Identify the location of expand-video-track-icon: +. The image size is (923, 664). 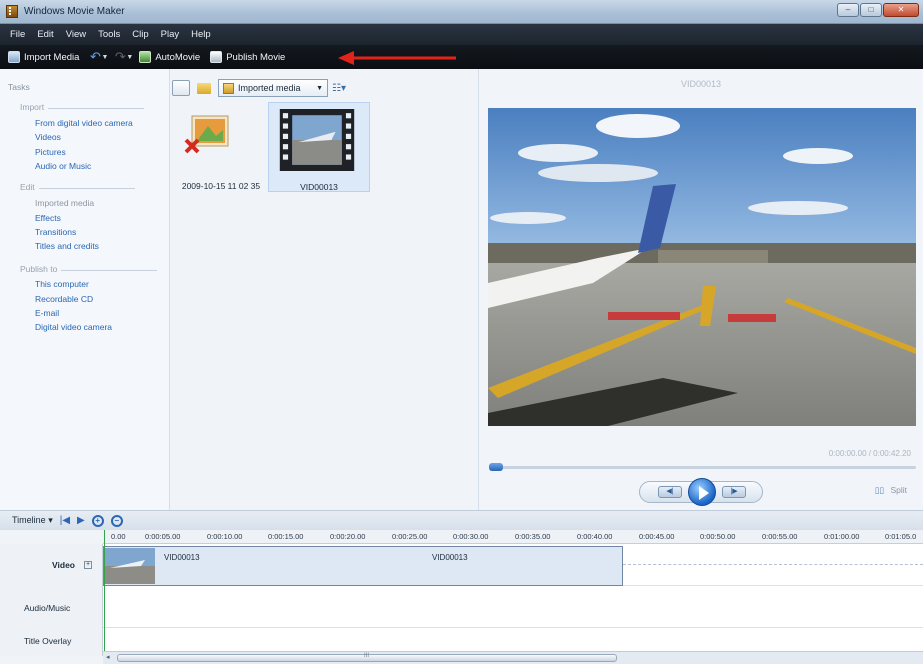
(88, 565).